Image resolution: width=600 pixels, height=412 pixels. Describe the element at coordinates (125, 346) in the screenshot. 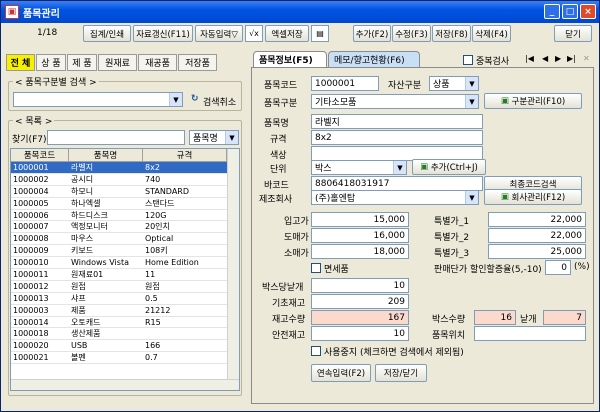

I see `table-row: 1000020 USB 166` at that location.